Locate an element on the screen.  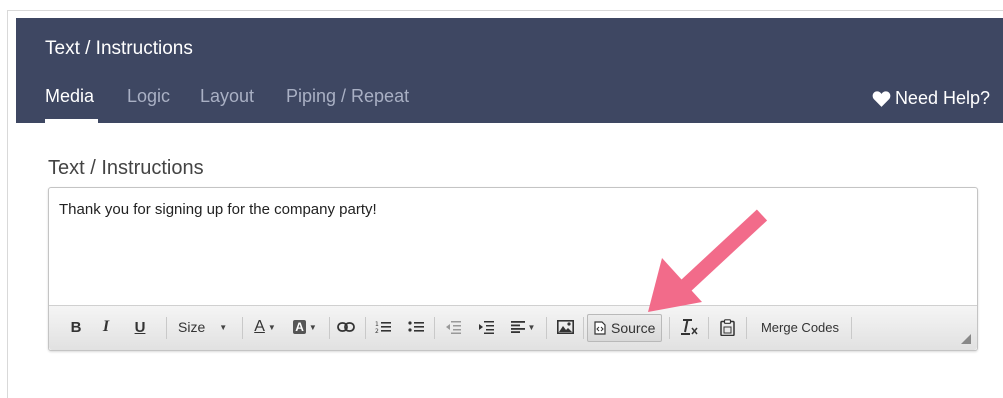
frame-top-border is located at coordinates (505, 10).